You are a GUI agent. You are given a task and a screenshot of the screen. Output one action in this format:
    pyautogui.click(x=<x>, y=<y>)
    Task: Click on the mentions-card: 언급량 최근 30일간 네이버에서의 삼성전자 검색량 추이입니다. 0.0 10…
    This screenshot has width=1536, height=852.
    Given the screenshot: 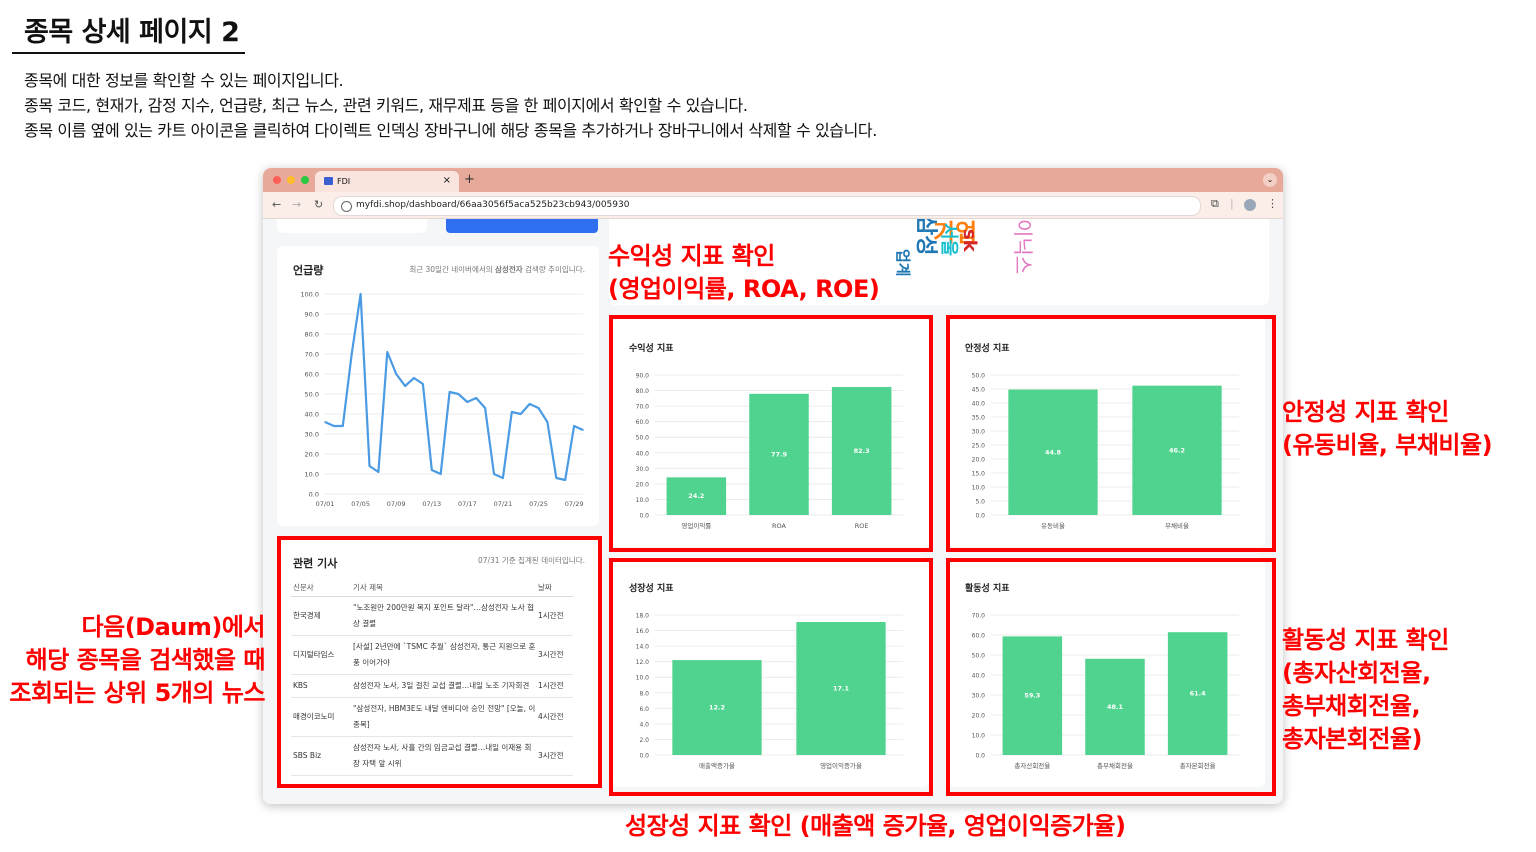 What is the action you would take?
    pyautogui.click(x=438, y=386)
    